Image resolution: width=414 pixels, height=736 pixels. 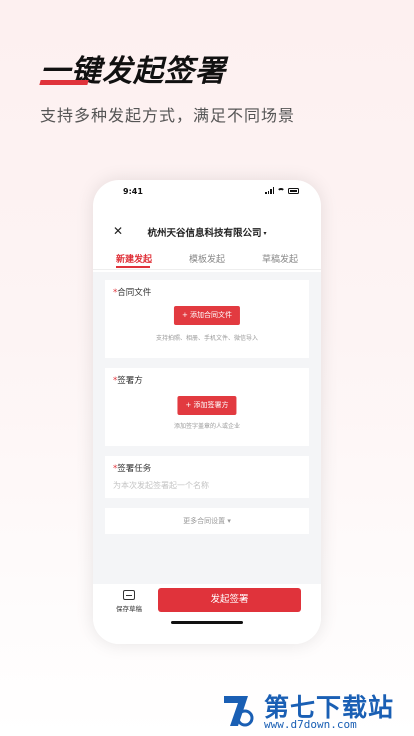 I want to click on tab-draft: 草稿发起, so click(x=280, y=258).